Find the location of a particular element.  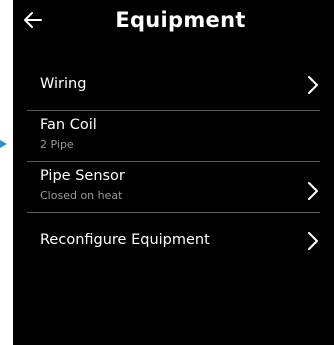

divider is located at coordinates (173, 212).